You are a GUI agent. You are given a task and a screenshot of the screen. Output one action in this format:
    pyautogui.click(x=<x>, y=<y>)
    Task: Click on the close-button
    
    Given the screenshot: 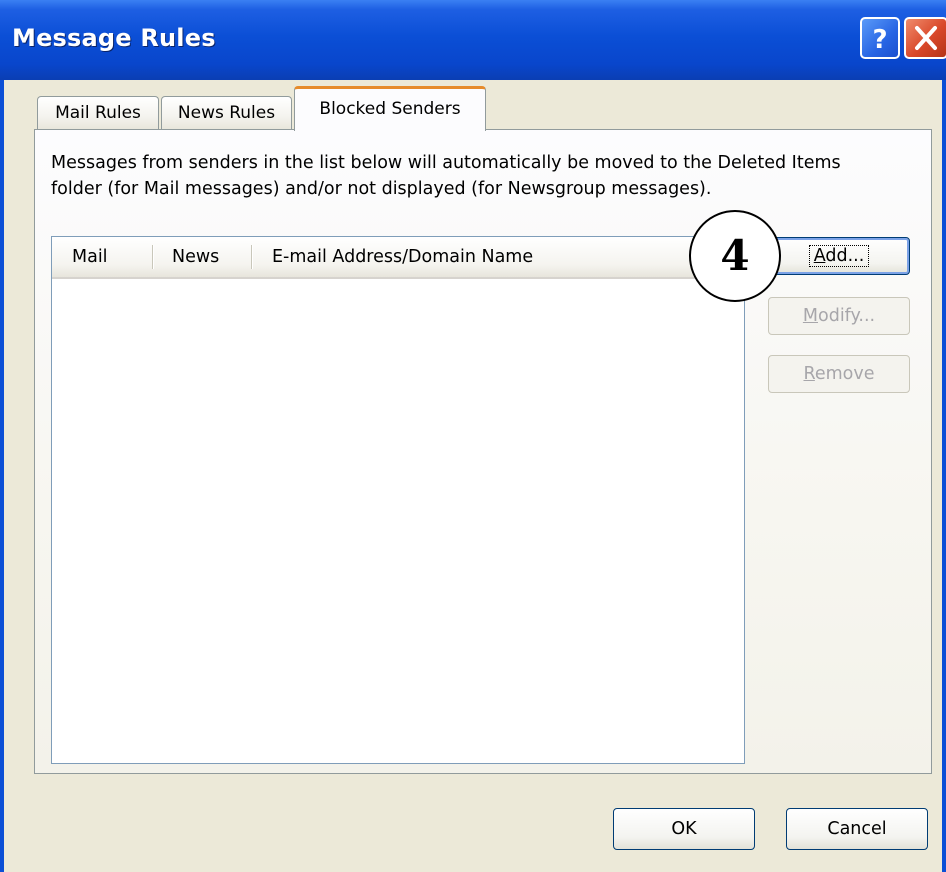 What is the action you would take?
    pyautogui.click(x=925, y=38)
    